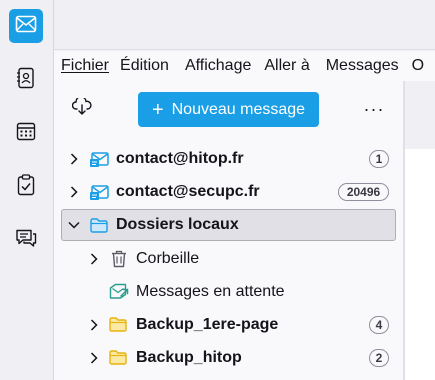 Image resolution: width=435 pixels, height=380 pixels. Describe the element at coordinates (99, 225) in the screenshot. I see `local-folders-icon` at that location.